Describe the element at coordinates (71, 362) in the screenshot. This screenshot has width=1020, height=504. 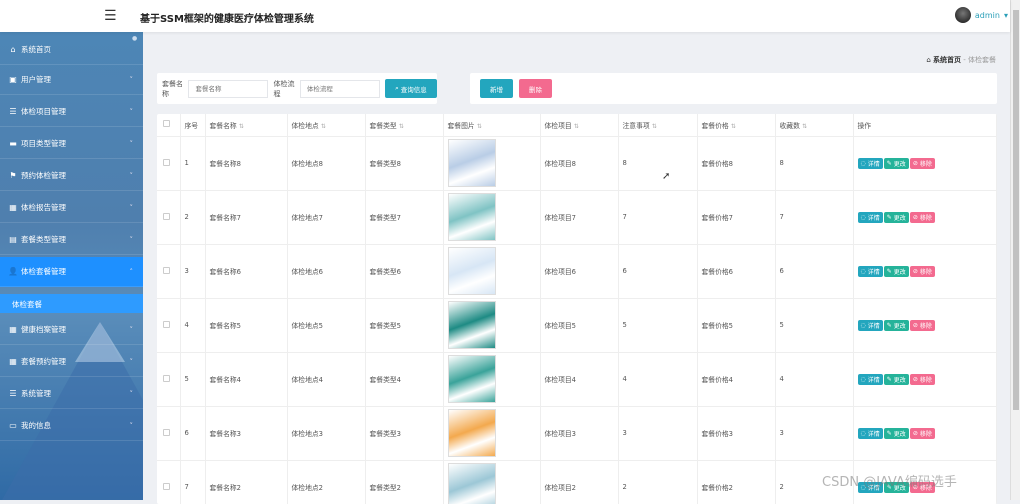
I see `sidebar-item-9: ▦ 套餐预约管理 ˅` at that location.